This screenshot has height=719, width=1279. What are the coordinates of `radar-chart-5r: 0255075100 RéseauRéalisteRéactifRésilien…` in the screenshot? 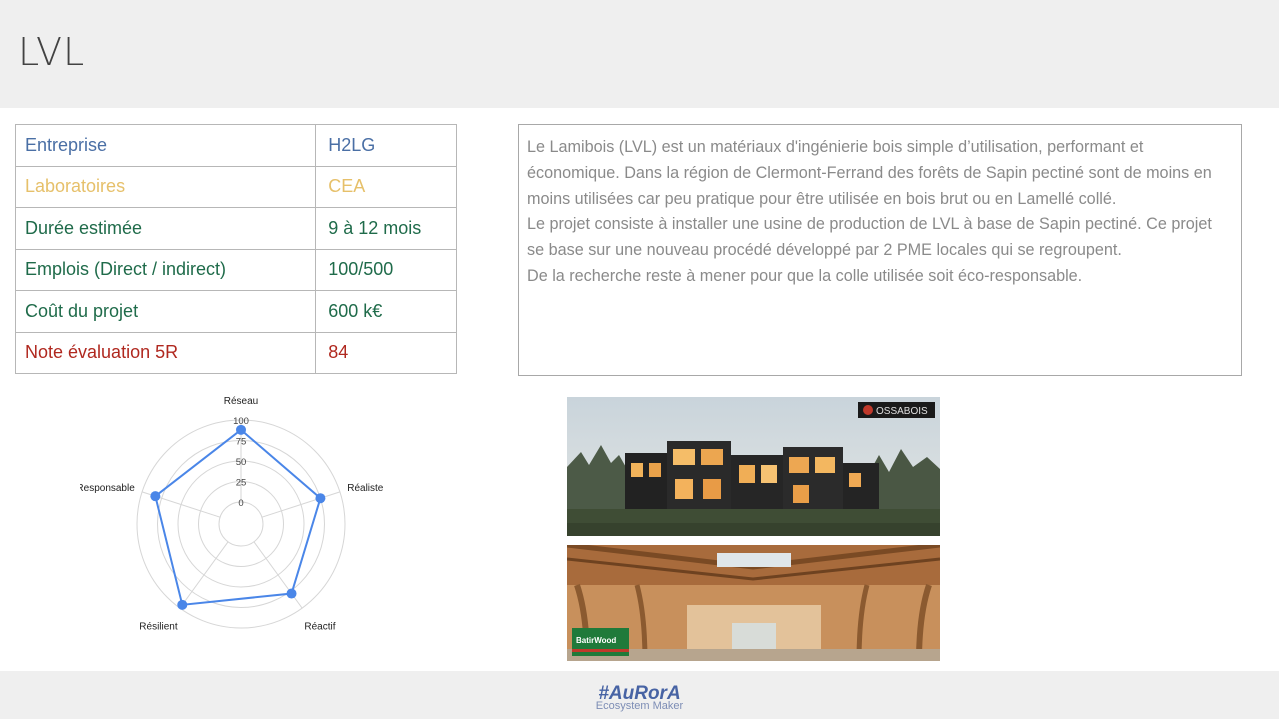 It's located at (232, 514).